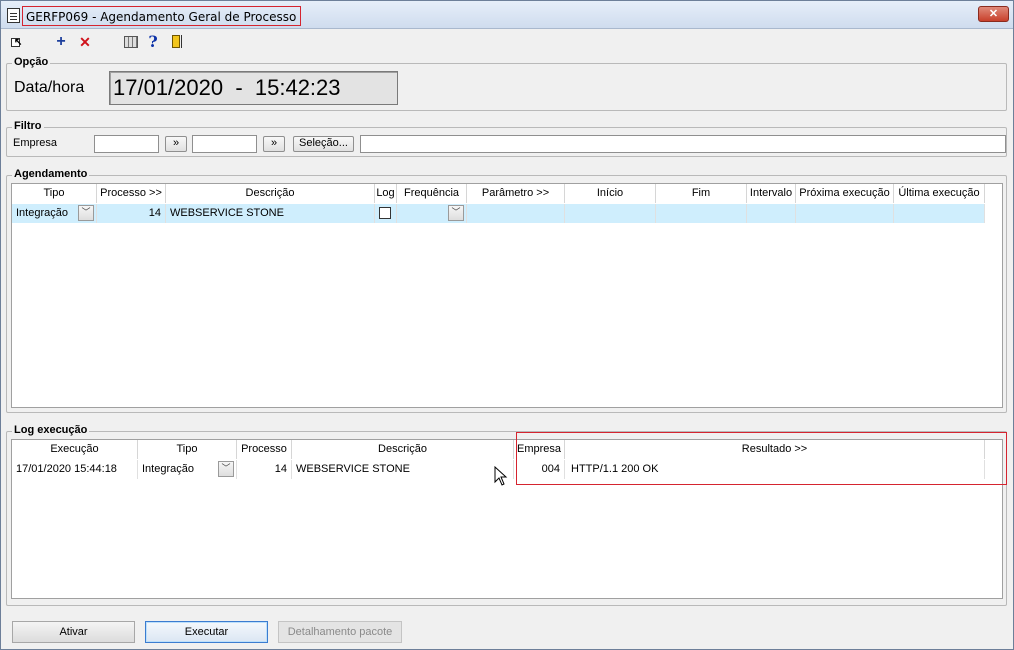 Image resolution: width=1014 pixels, height=650 pixels. Describe the element at coordinates (771, 213) in the screenshot. I see `cell-intervalo` at that location.